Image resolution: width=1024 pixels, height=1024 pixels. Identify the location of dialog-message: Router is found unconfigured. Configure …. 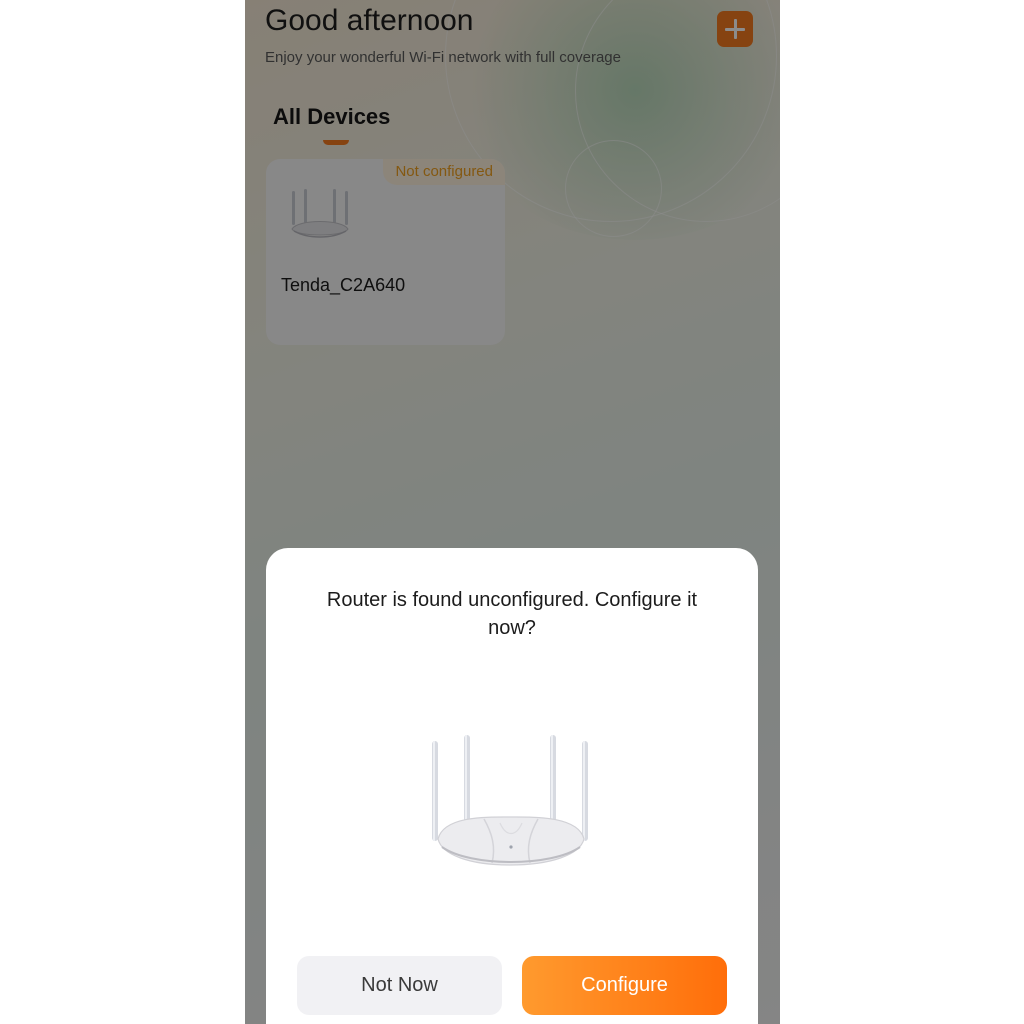
(512, 614).